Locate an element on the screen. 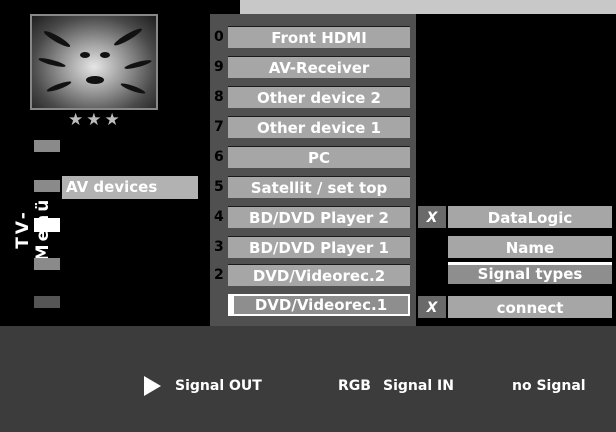  no-signal-label: no Signal is located at coordinates (549, 386).